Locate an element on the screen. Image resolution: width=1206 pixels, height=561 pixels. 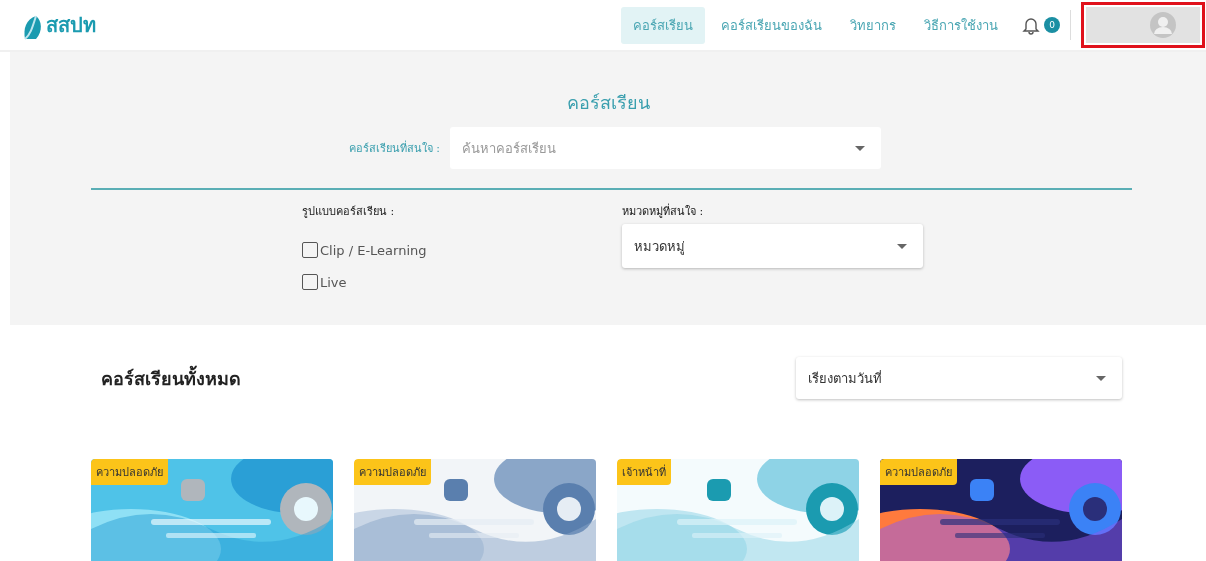
leaf-logo-icon is located at coordinates (33, 28).